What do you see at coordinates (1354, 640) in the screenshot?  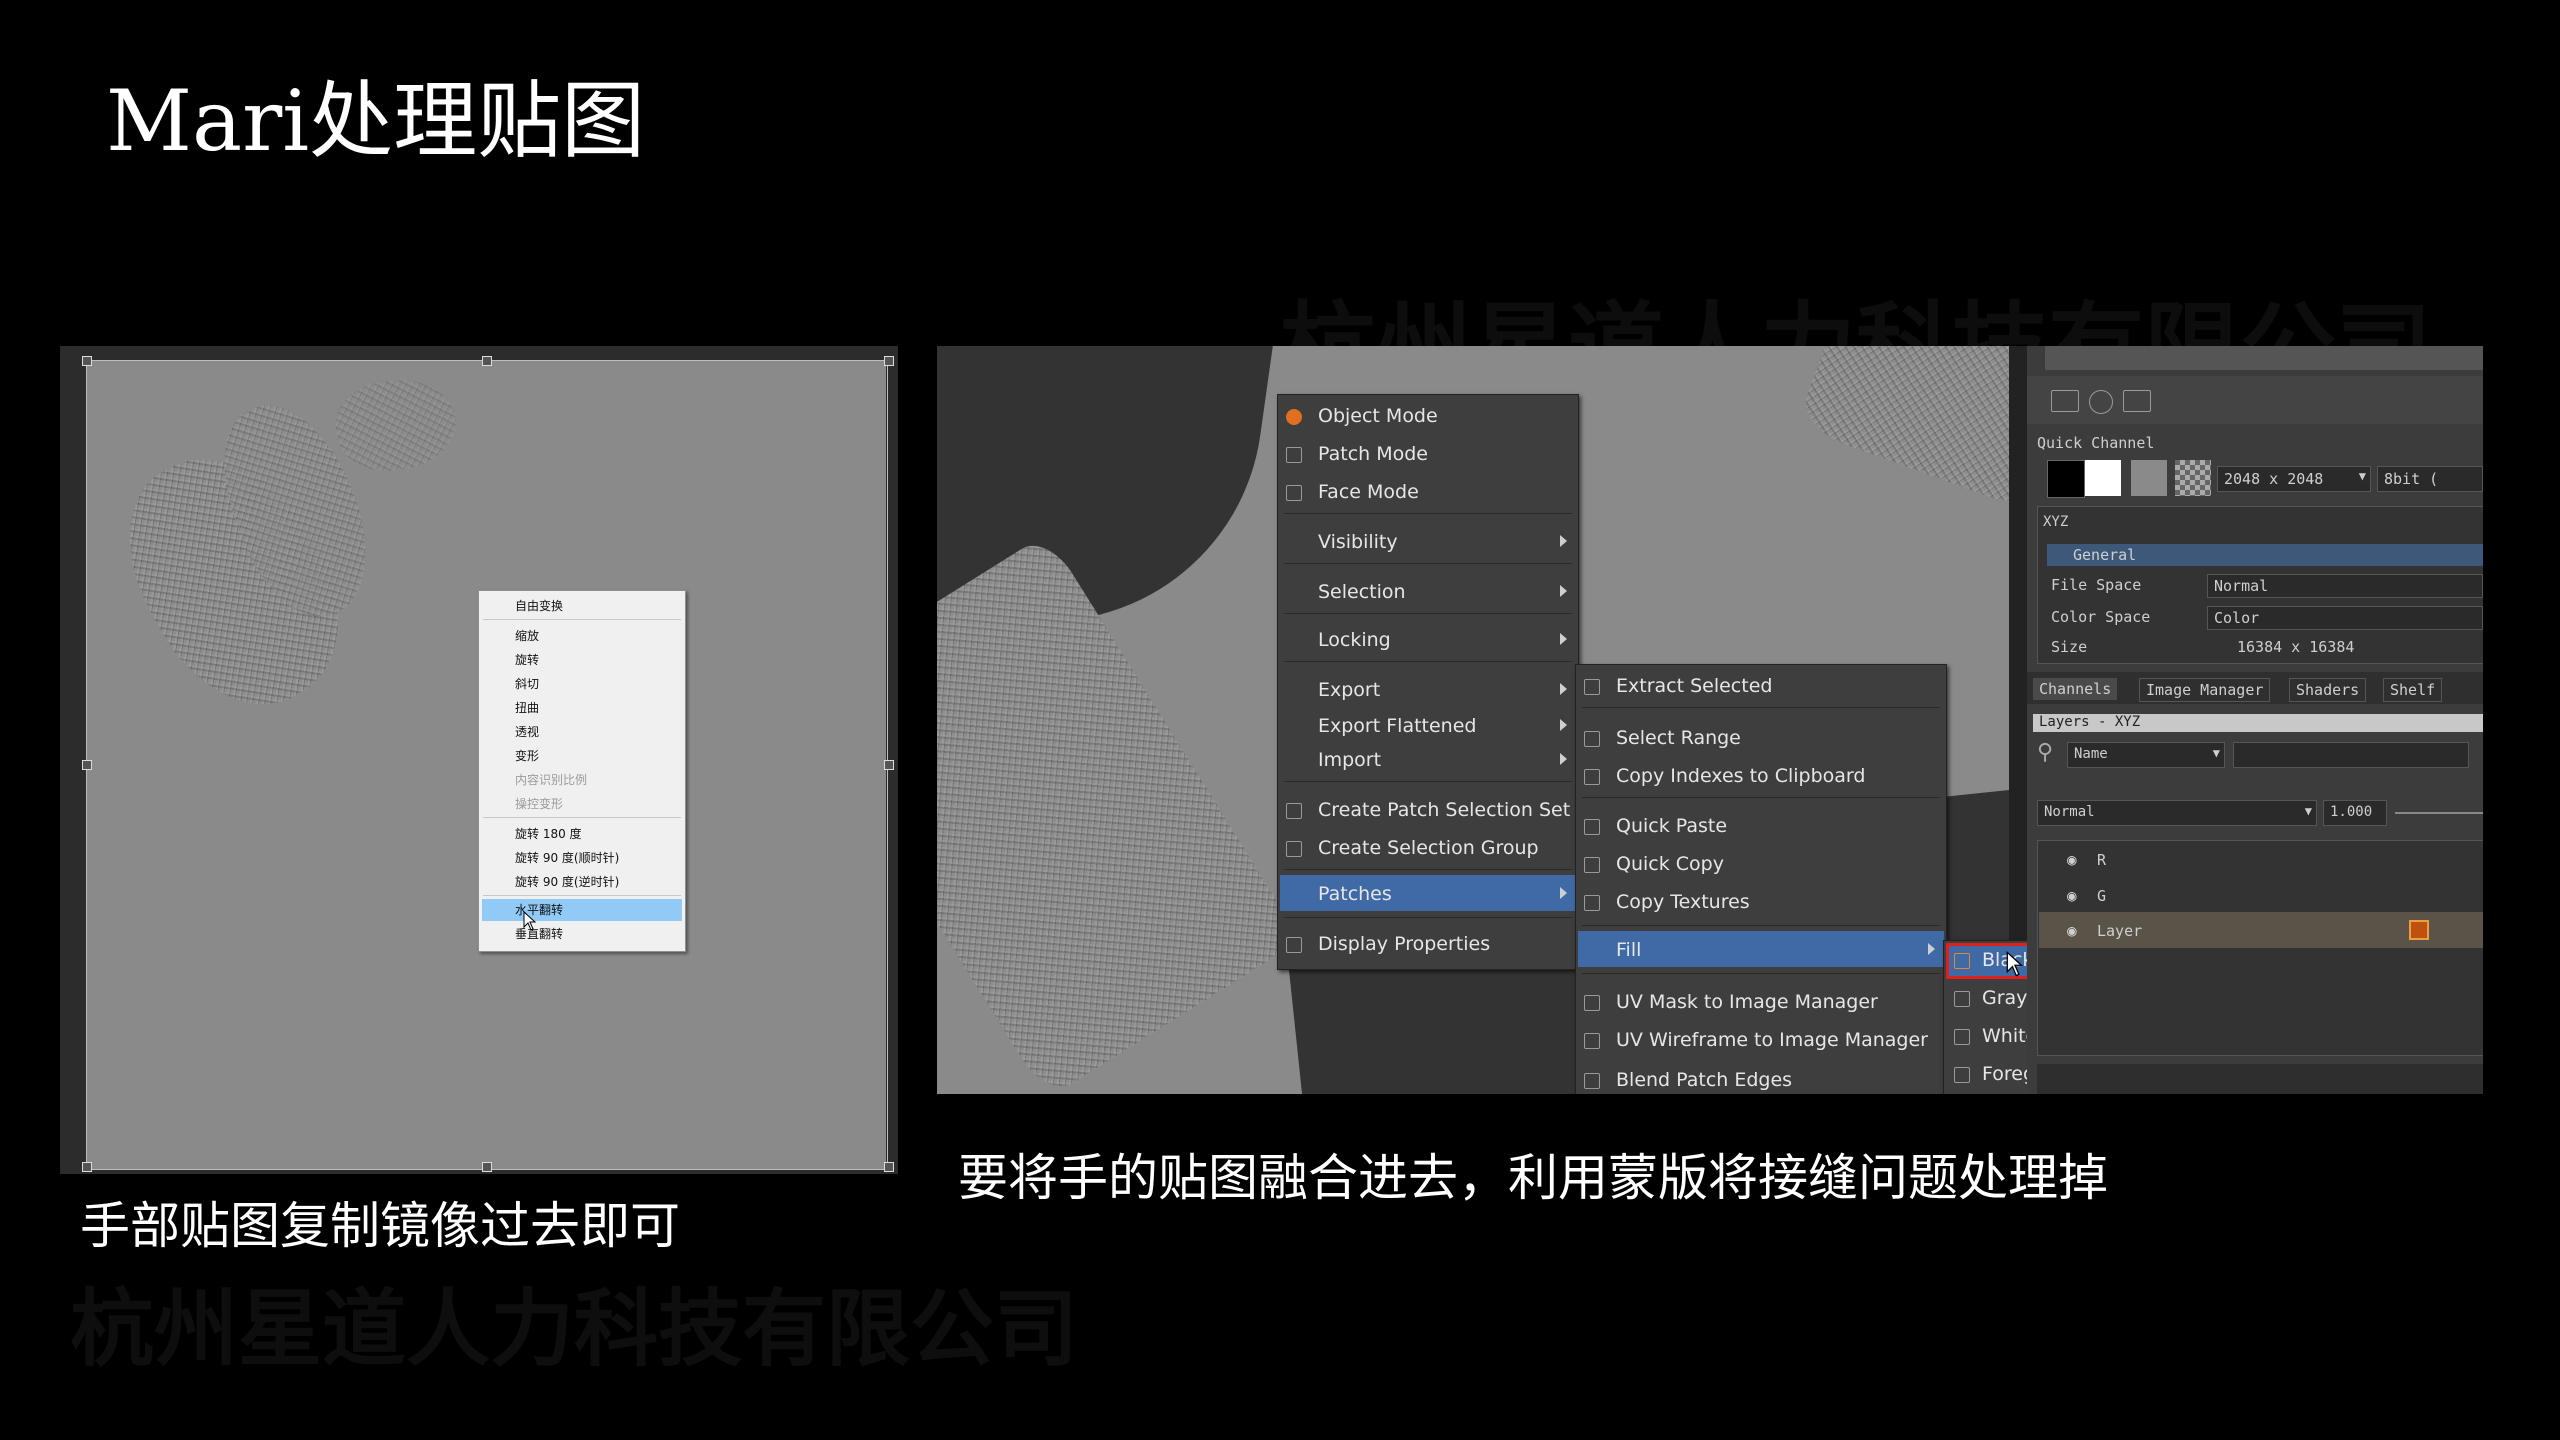 I see `menu-item-locking: Locking` at bounding box center [1354, 640].